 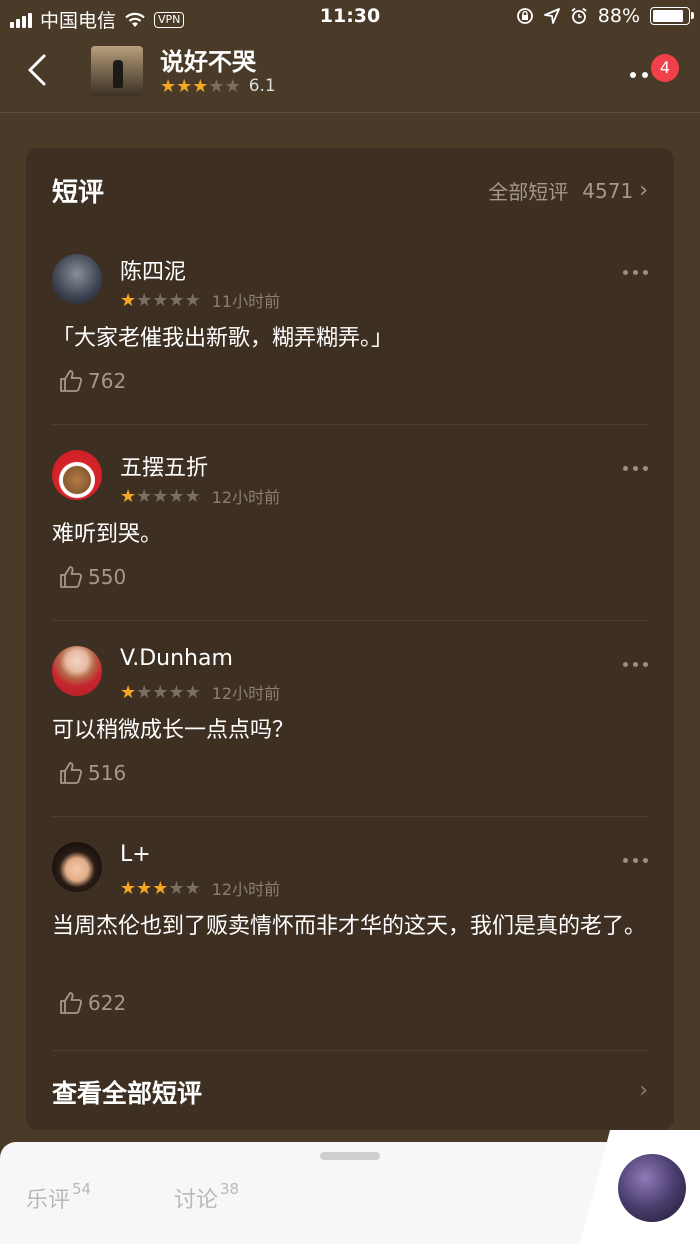 I want to click on rating-stars: ★★★★★, so click(x=200, y=86).